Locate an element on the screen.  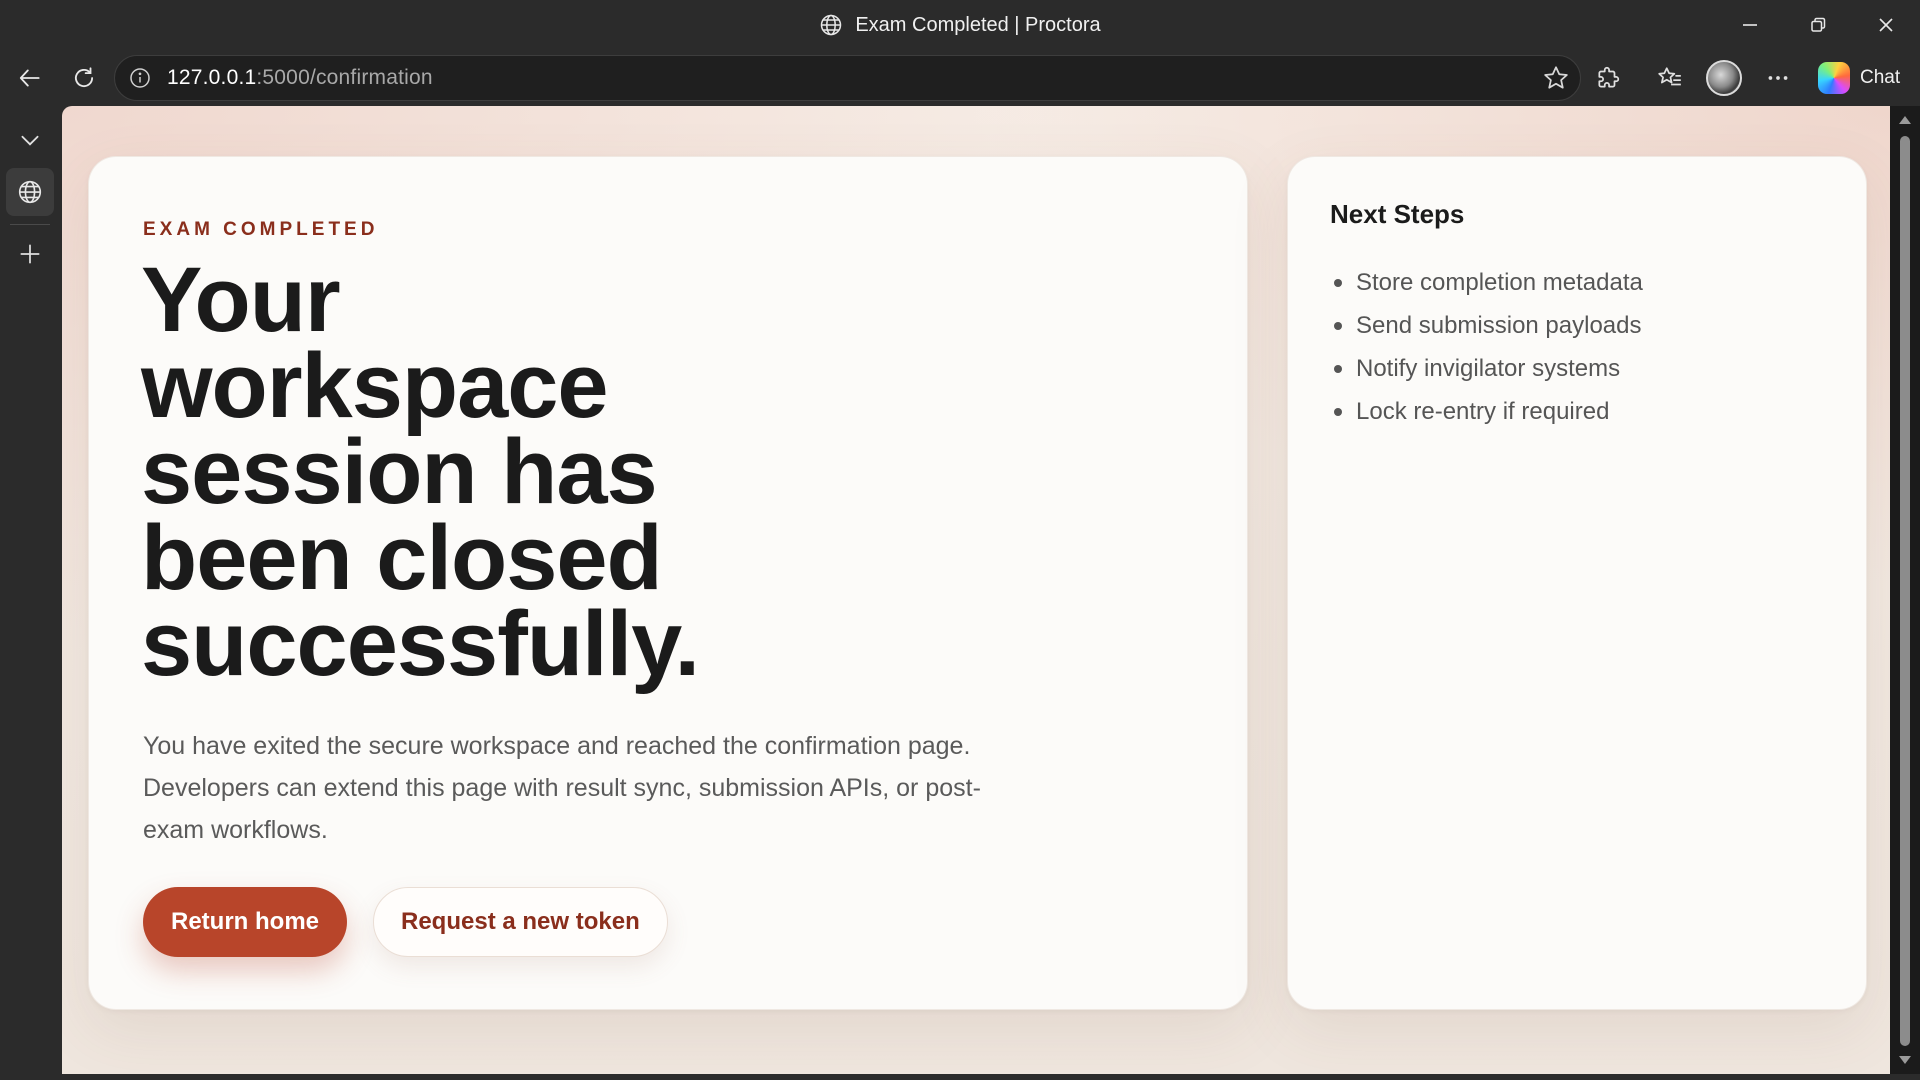
favorites-button is located at coordinates (1670, 78).